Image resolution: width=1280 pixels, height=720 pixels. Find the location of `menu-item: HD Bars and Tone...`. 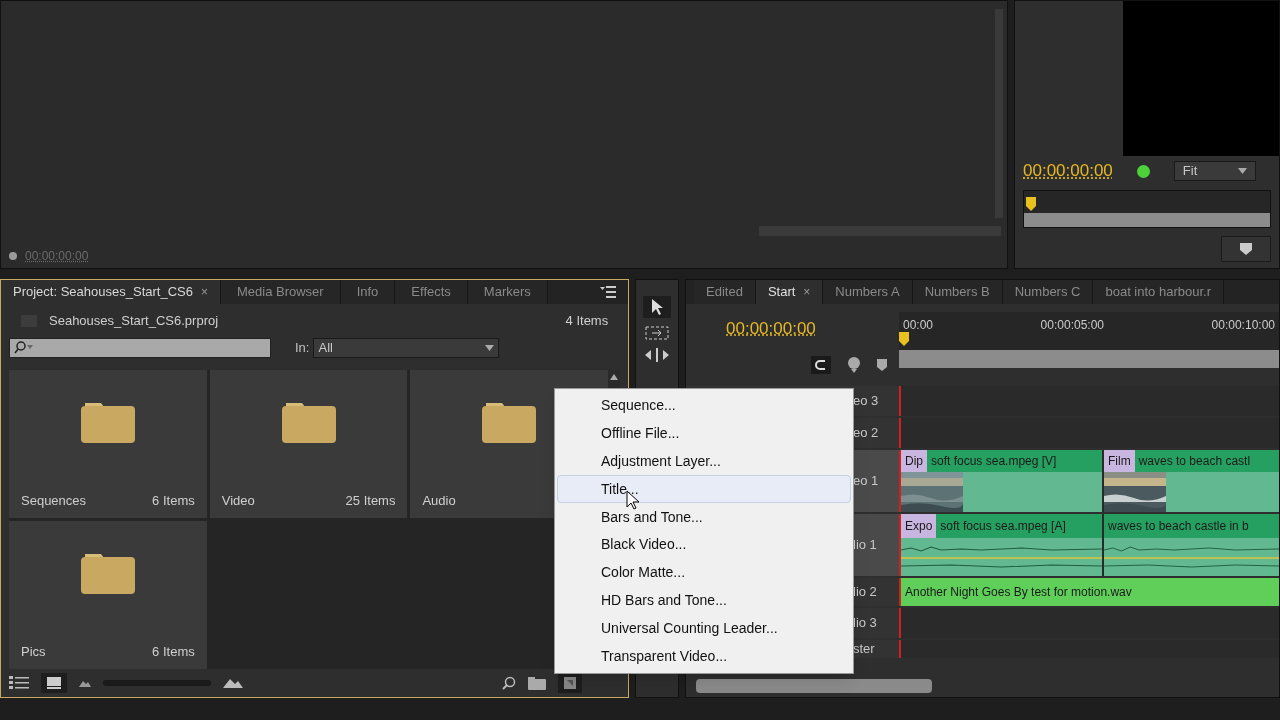

menu-item: HD Bars and Tone... is located at coordinates (704, 600).